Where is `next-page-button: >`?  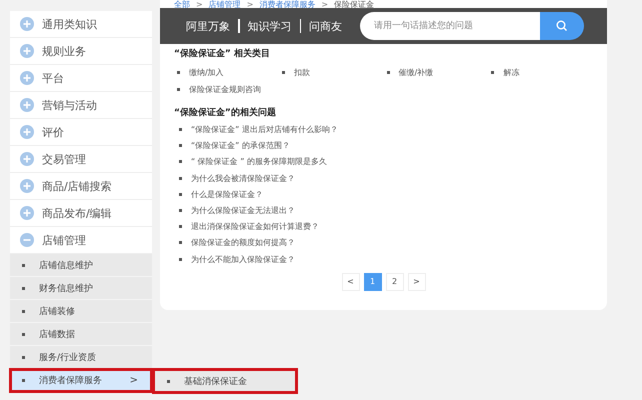 next-page-button: > is located at coordinates (417, 281).